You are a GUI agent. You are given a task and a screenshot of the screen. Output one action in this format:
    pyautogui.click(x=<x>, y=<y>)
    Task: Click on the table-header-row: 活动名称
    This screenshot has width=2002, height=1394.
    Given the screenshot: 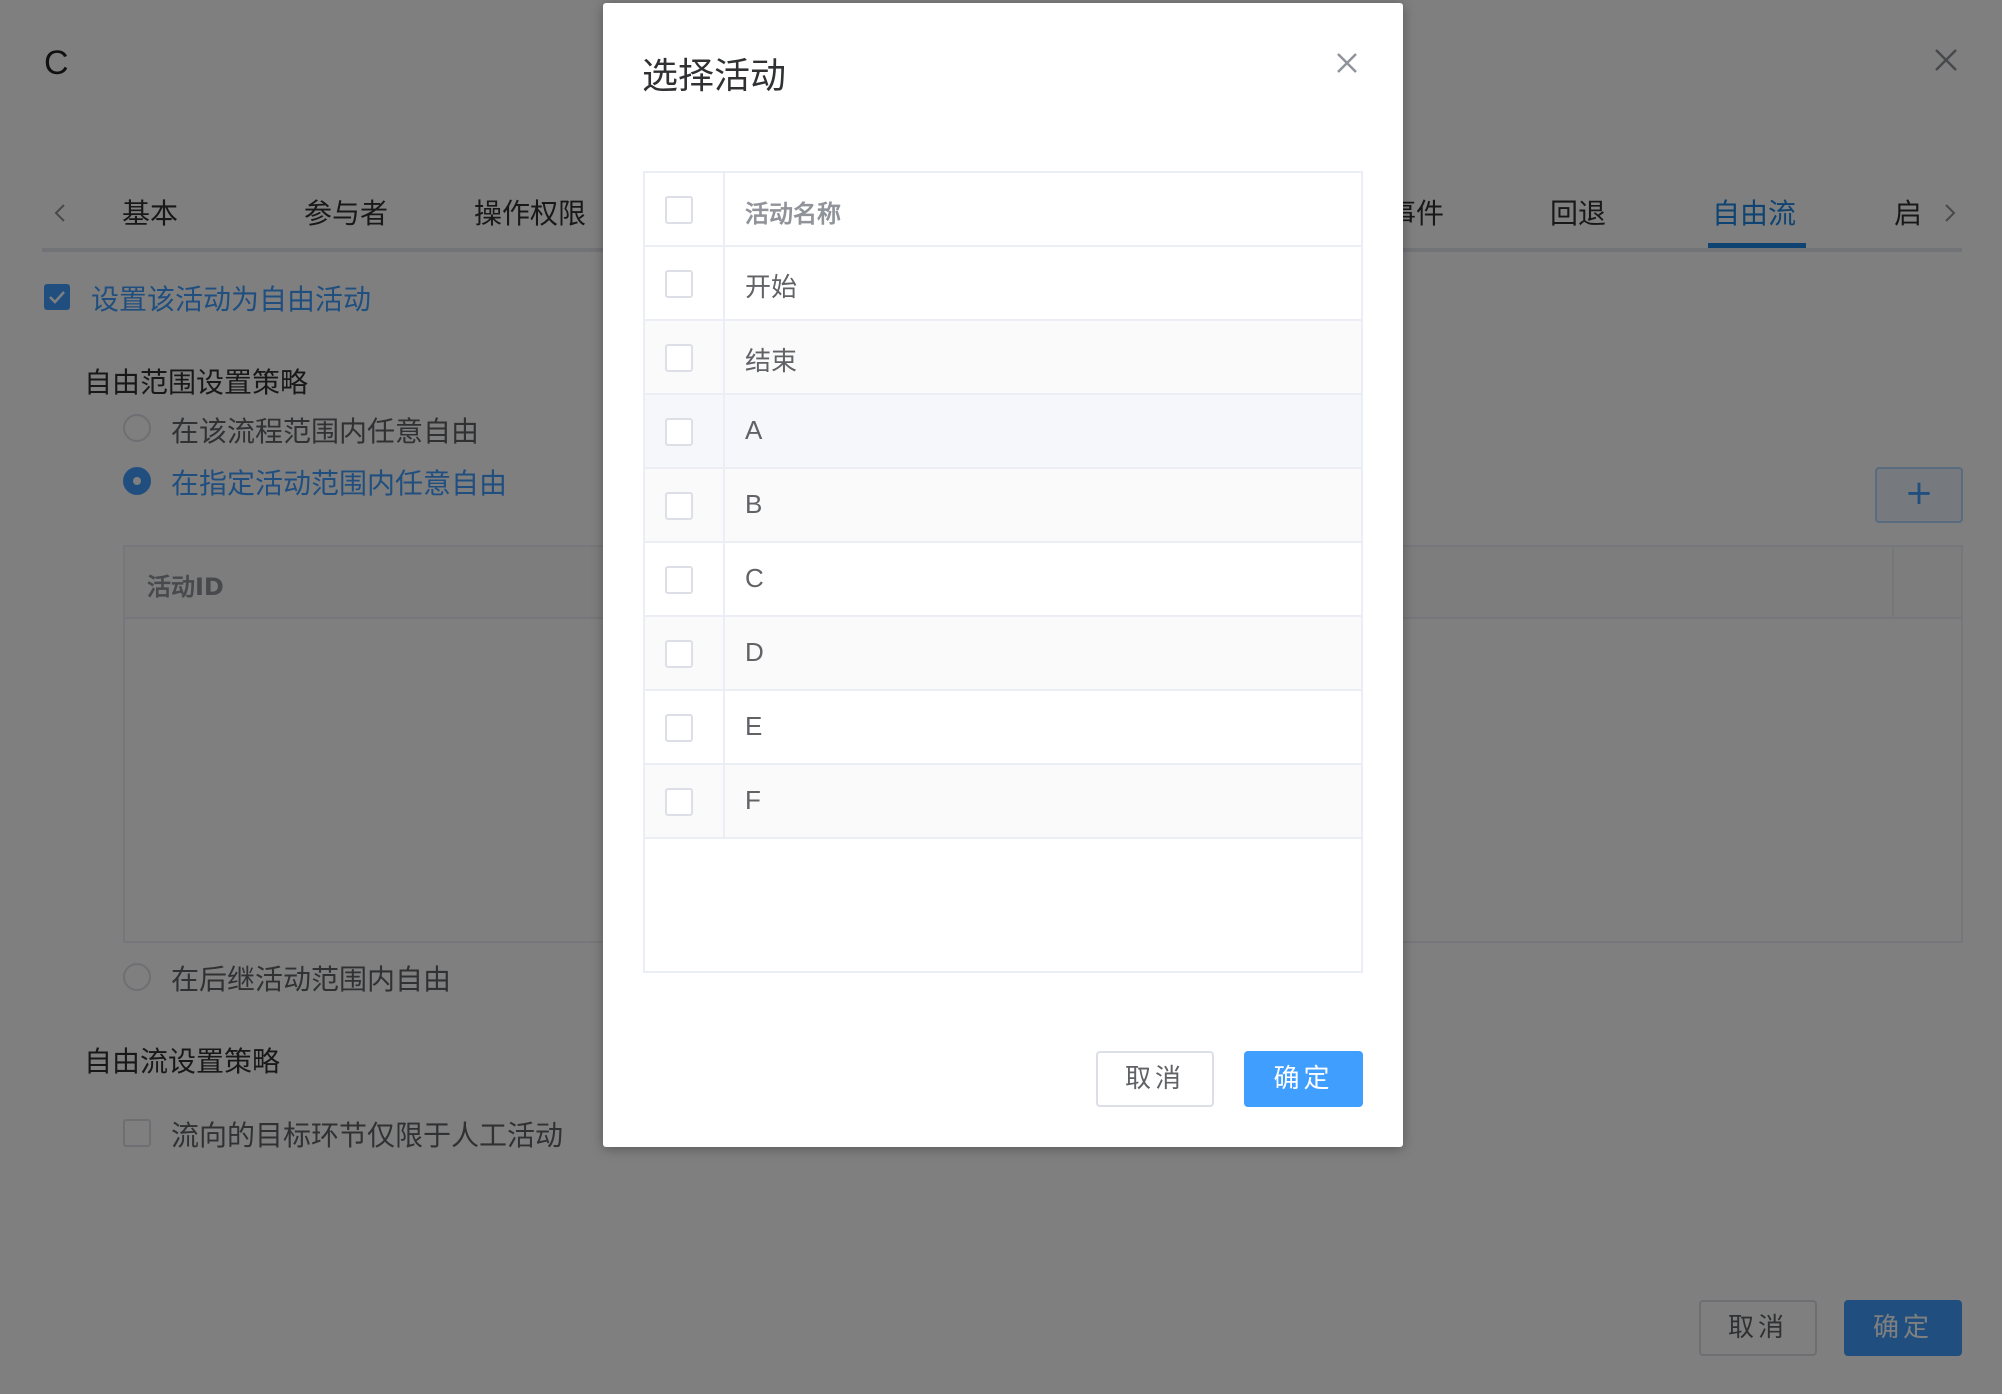 What is the action you would take?
    pyautogui.click(x=1003, y=210)
    